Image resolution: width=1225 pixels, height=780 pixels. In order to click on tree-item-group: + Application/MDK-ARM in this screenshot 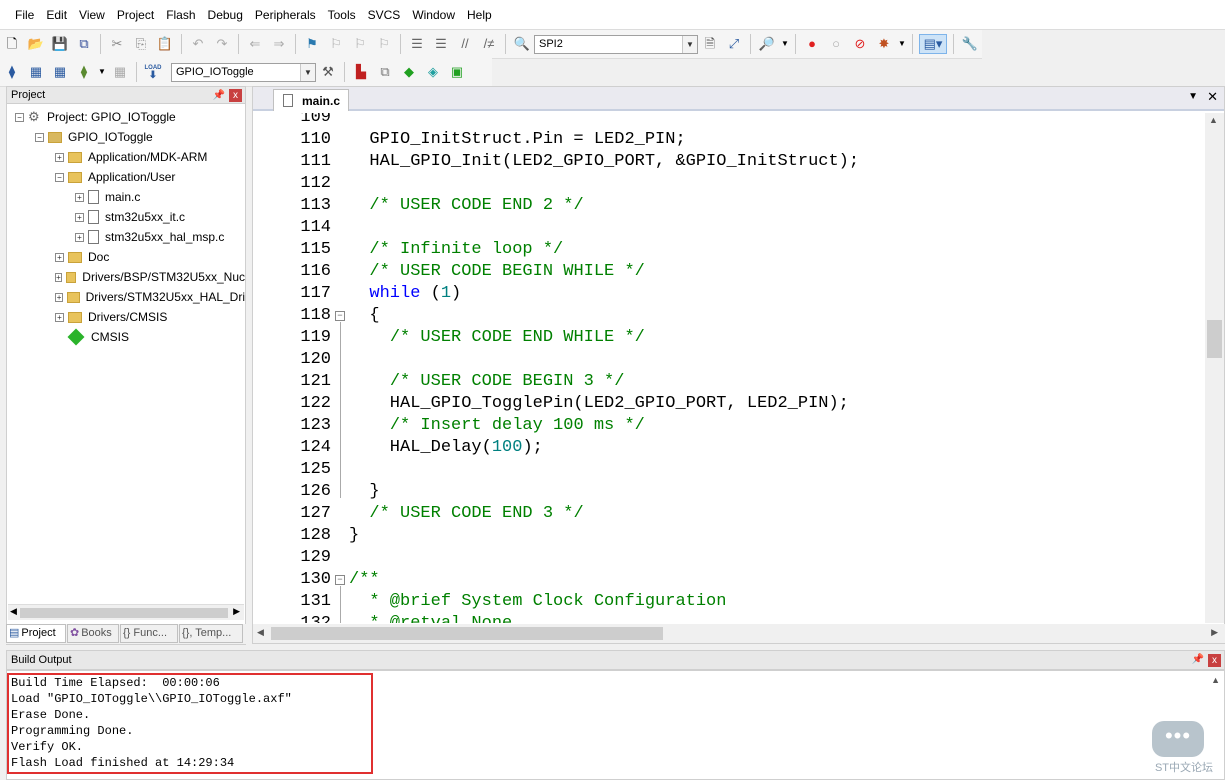, I will do `click(131, 157)`.